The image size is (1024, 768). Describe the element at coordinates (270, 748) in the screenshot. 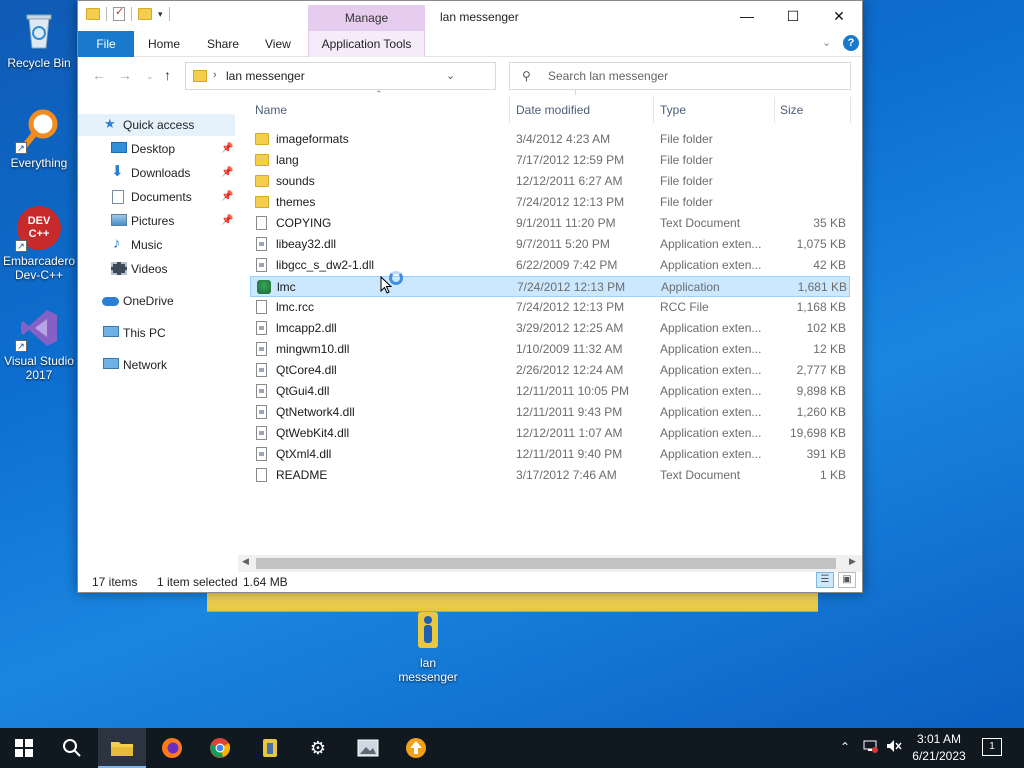

I see `folder-app-icon` at that location.